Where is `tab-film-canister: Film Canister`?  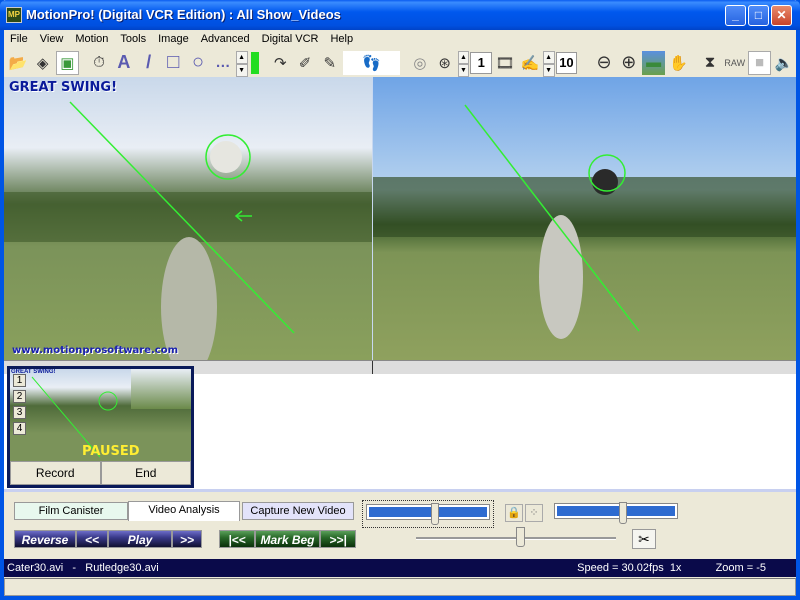
tab-film-canister: Film Canister is located at coordinates (71, 511).